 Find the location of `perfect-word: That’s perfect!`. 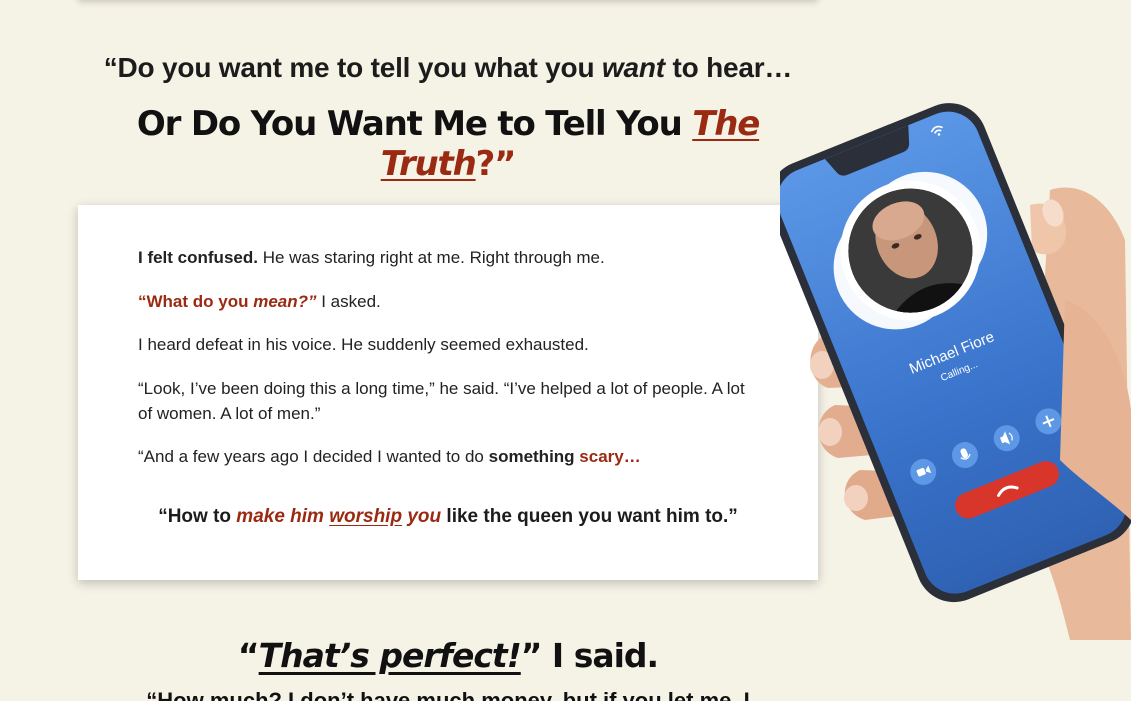

perfect-word: That’s perfect! is located at coordinates (390, 655).